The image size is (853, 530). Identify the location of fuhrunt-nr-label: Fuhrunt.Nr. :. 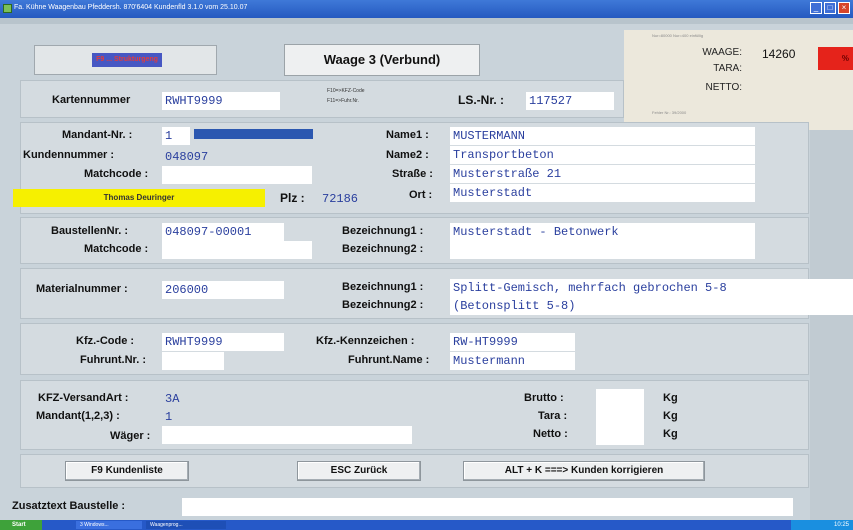
(113, 360).